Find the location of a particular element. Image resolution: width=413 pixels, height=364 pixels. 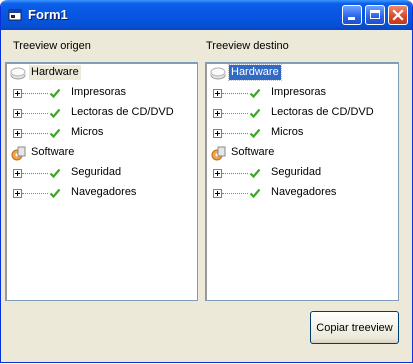

minimize-icon is located at coordinates (351, 18).